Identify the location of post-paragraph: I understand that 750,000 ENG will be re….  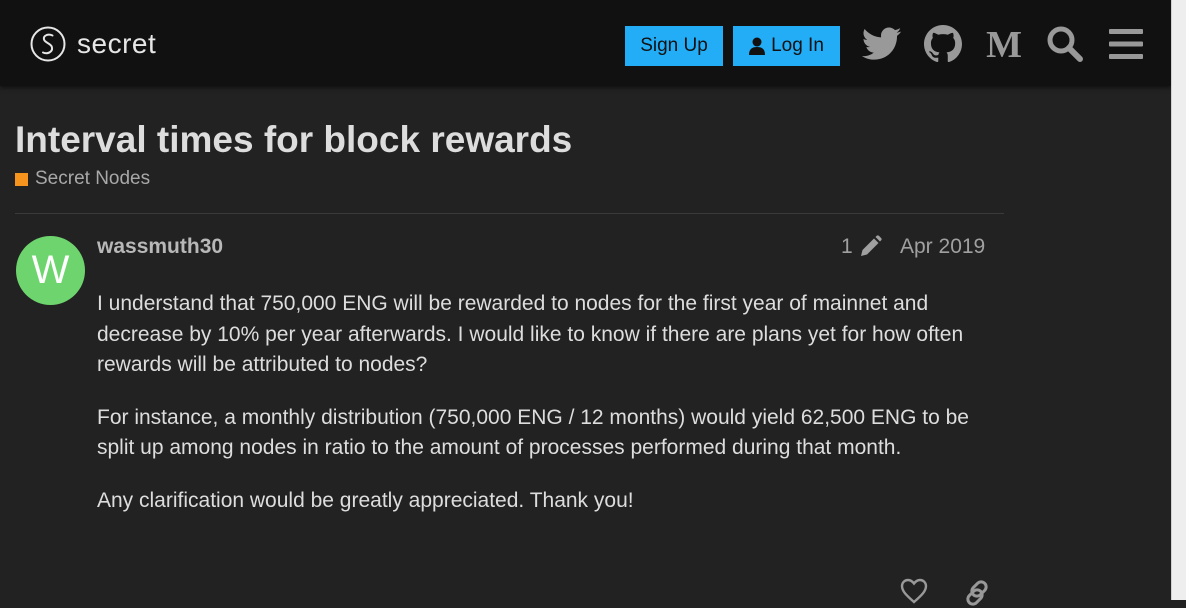
(530, 334).